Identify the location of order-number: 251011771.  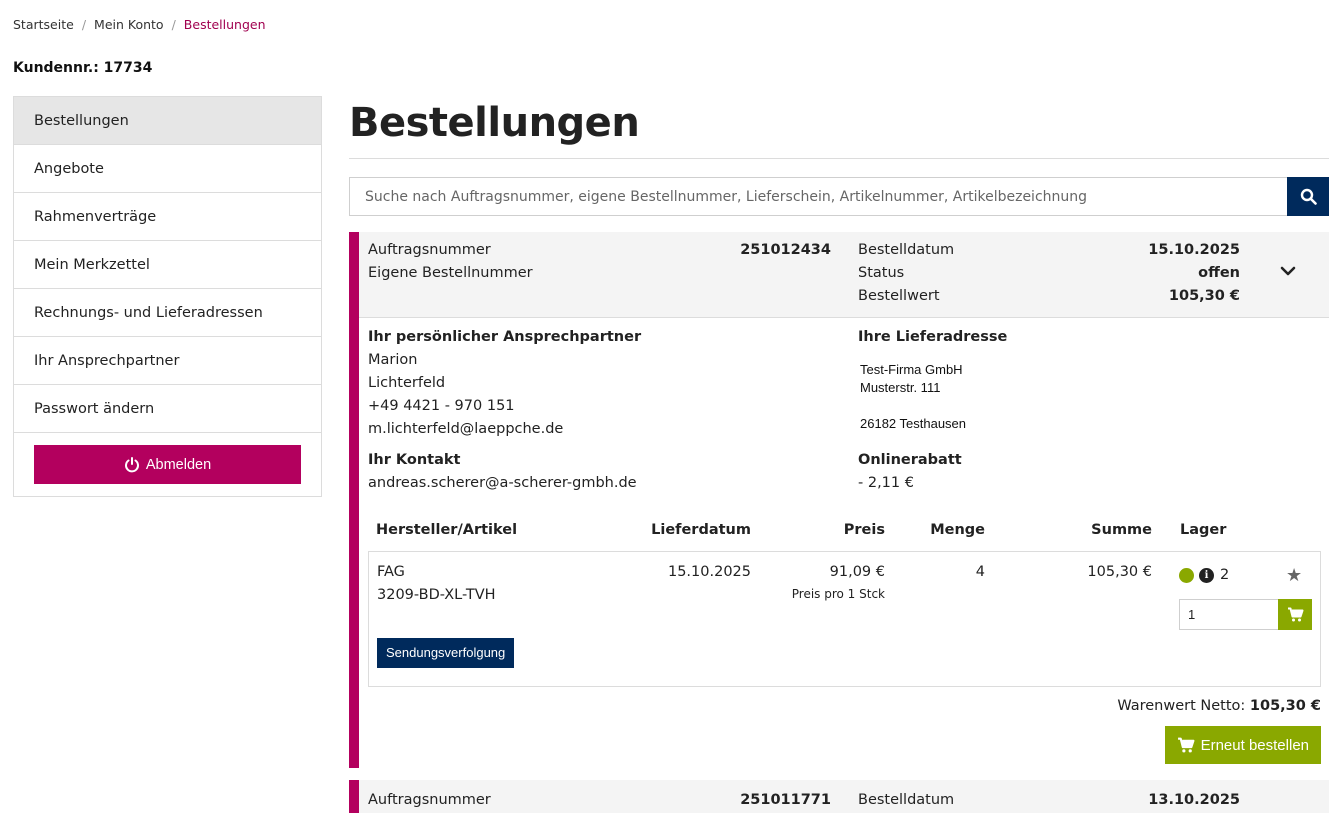
(785, 800).